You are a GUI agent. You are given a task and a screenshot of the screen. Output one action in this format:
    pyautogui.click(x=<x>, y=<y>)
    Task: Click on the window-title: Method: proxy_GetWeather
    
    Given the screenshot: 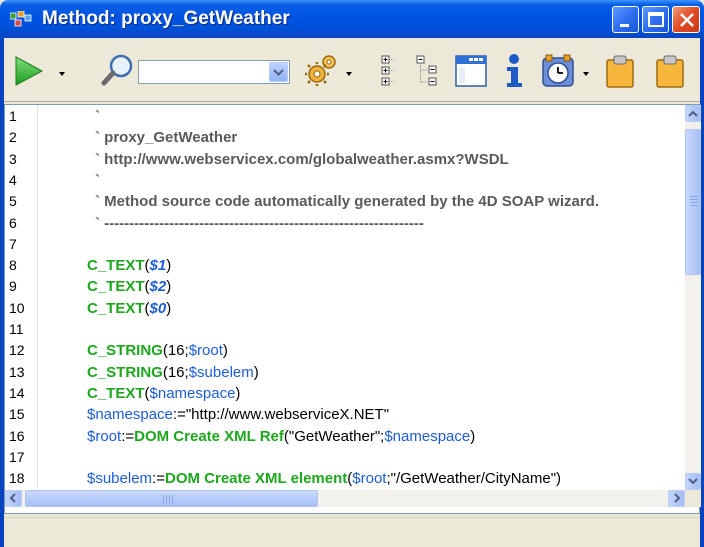 What is the action you would take?
    pyautogui.click(x=166, y=18)
    